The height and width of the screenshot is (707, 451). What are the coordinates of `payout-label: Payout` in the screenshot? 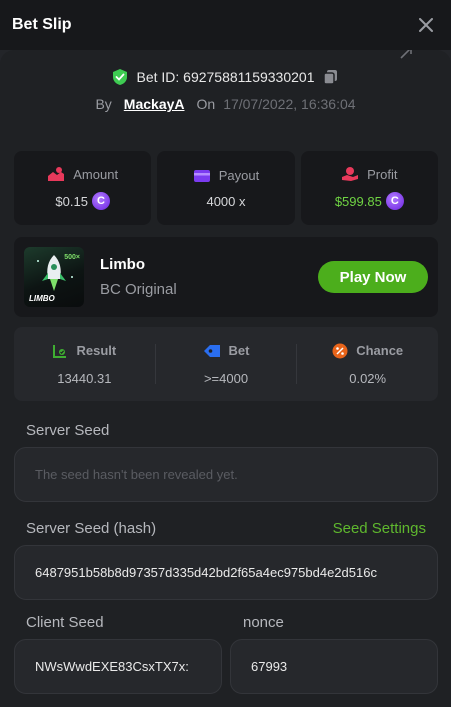 It's located at (239, 175).